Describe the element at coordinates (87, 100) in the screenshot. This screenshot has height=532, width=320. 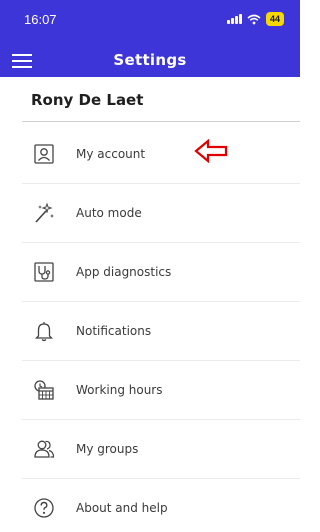
I see `profile-name: Rony De Laet` at that location.